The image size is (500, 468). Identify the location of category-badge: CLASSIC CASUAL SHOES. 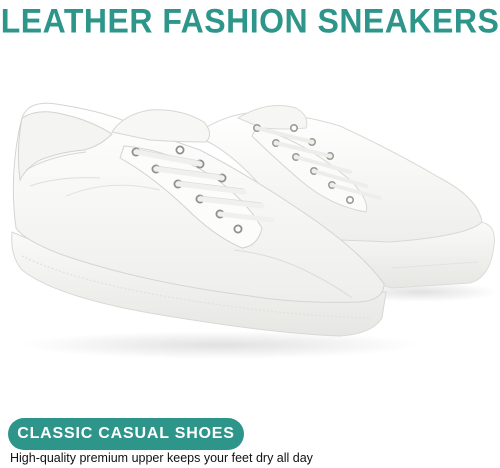
(126, 434).